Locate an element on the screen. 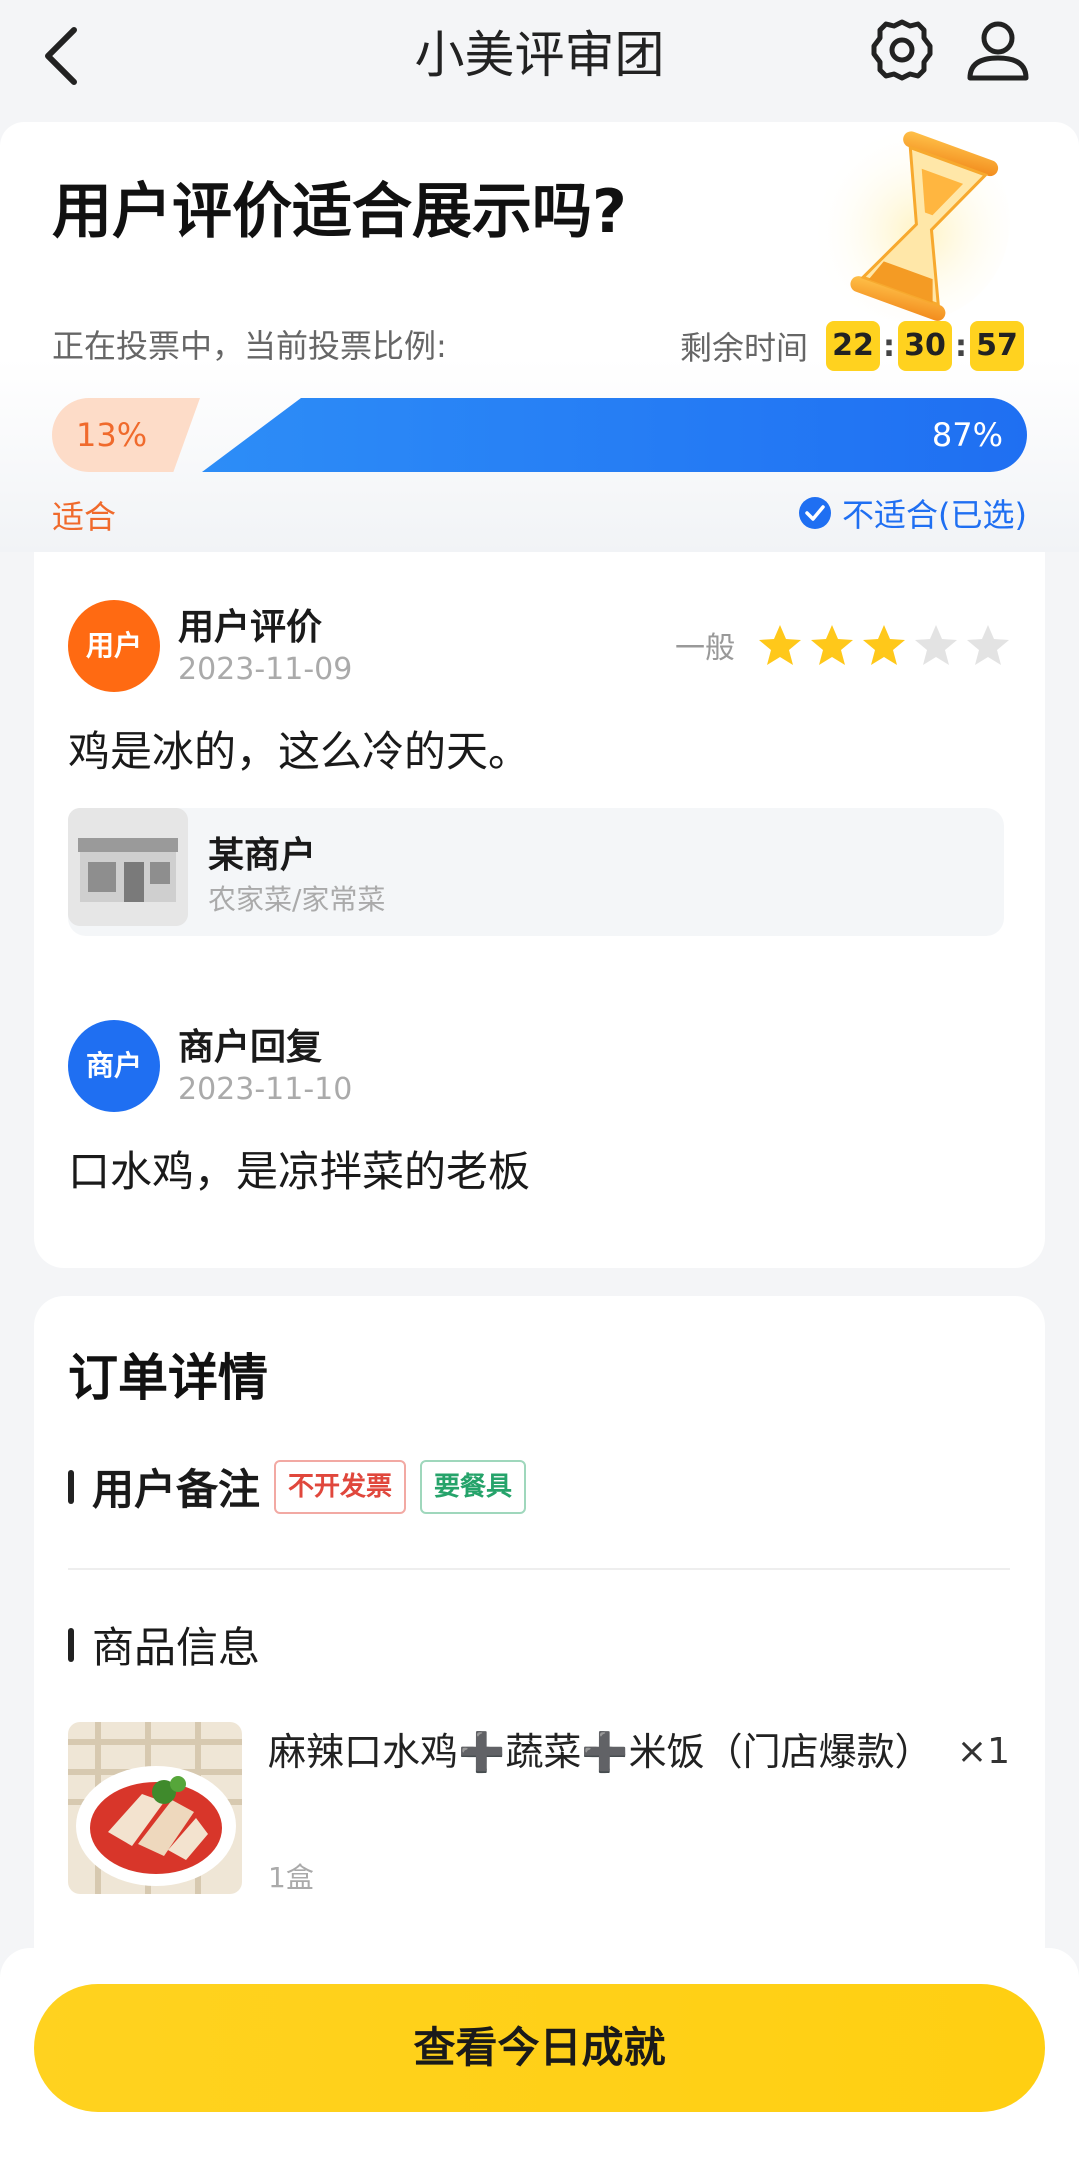 The height and width of the screenshot is (2168, 1079). user-avatar: 用户 is located at coordinates (114, 646).